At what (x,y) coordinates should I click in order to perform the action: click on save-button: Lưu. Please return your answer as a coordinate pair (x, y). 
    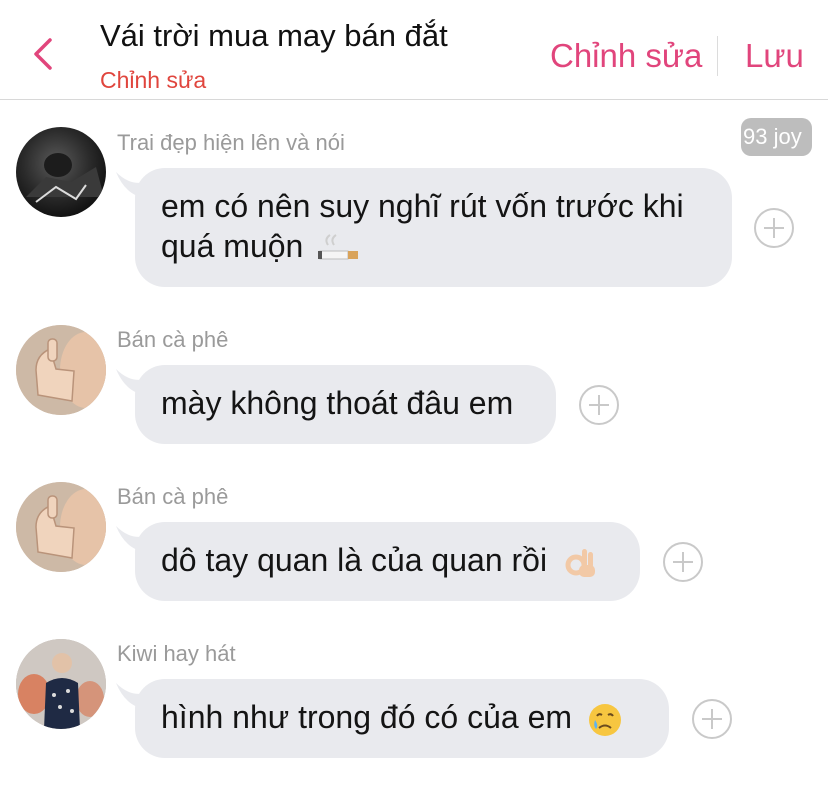
    Looking at the image, I should click on (774, 56).